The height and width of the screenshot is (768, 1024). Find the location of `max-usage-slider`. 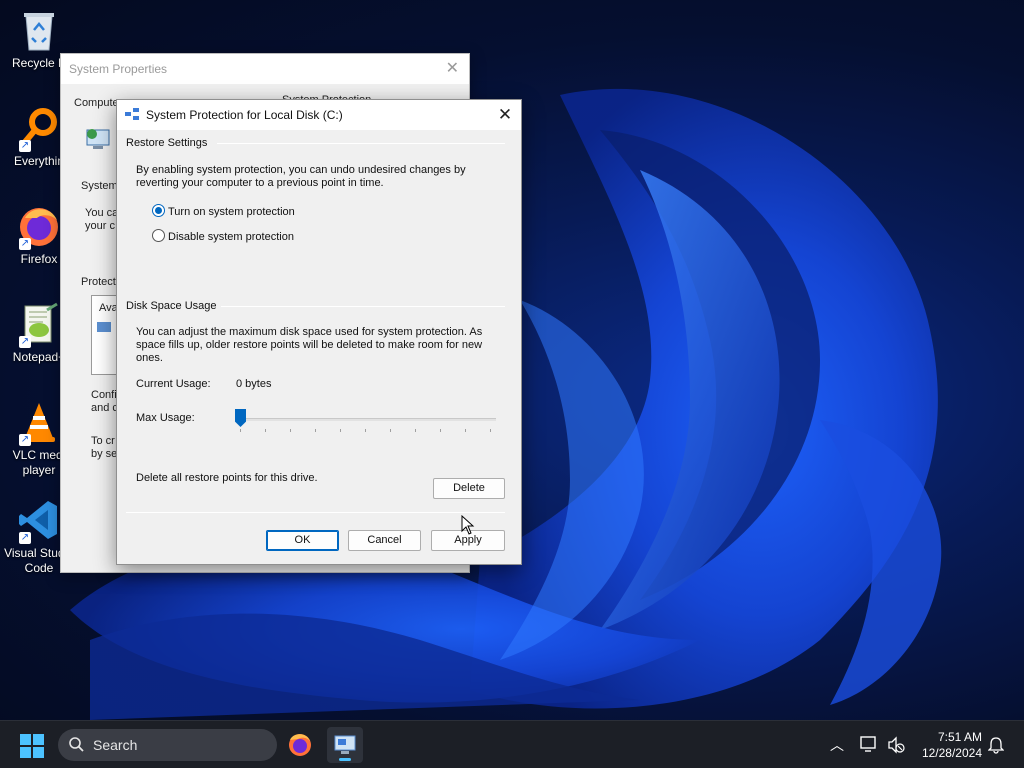

max-usage-slider is located at coordinates (365, 423).